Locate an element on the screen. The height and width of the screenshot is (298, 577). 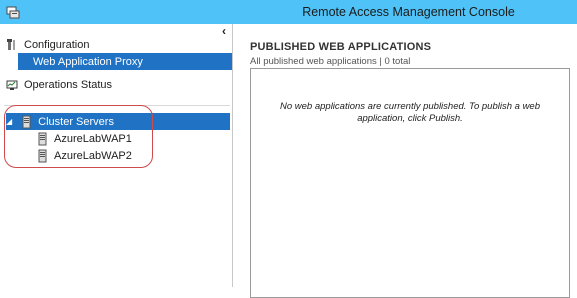
title-bar: Remote Access Management Console is located at coordinates (288, 12).